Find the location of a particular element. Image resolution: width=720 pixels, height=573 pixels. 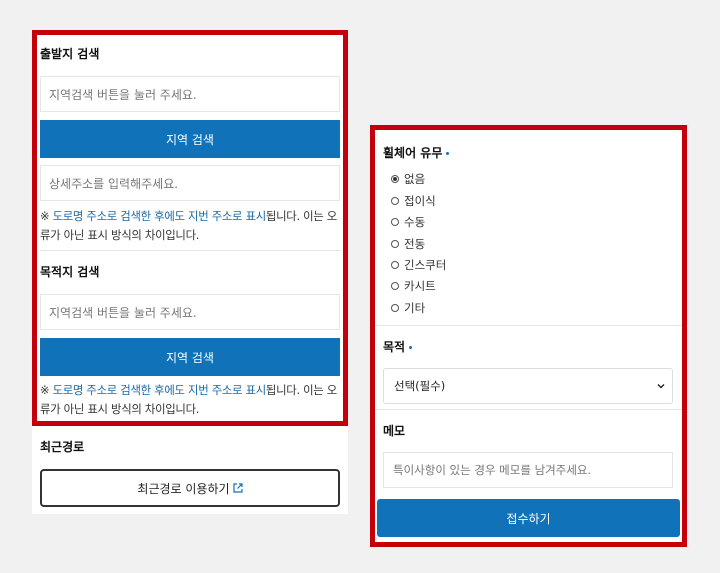

destination-search-input: 지역검색 버튼을 눌러 주세요. is located at coordinates (190, 312).